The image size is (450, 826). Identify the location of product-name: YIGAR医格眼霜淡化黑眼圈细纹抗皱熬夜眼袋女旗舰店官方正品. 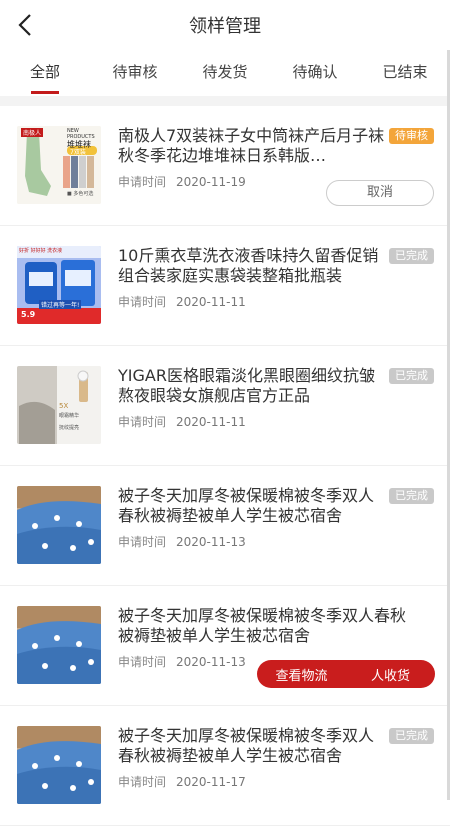
(246, 385).